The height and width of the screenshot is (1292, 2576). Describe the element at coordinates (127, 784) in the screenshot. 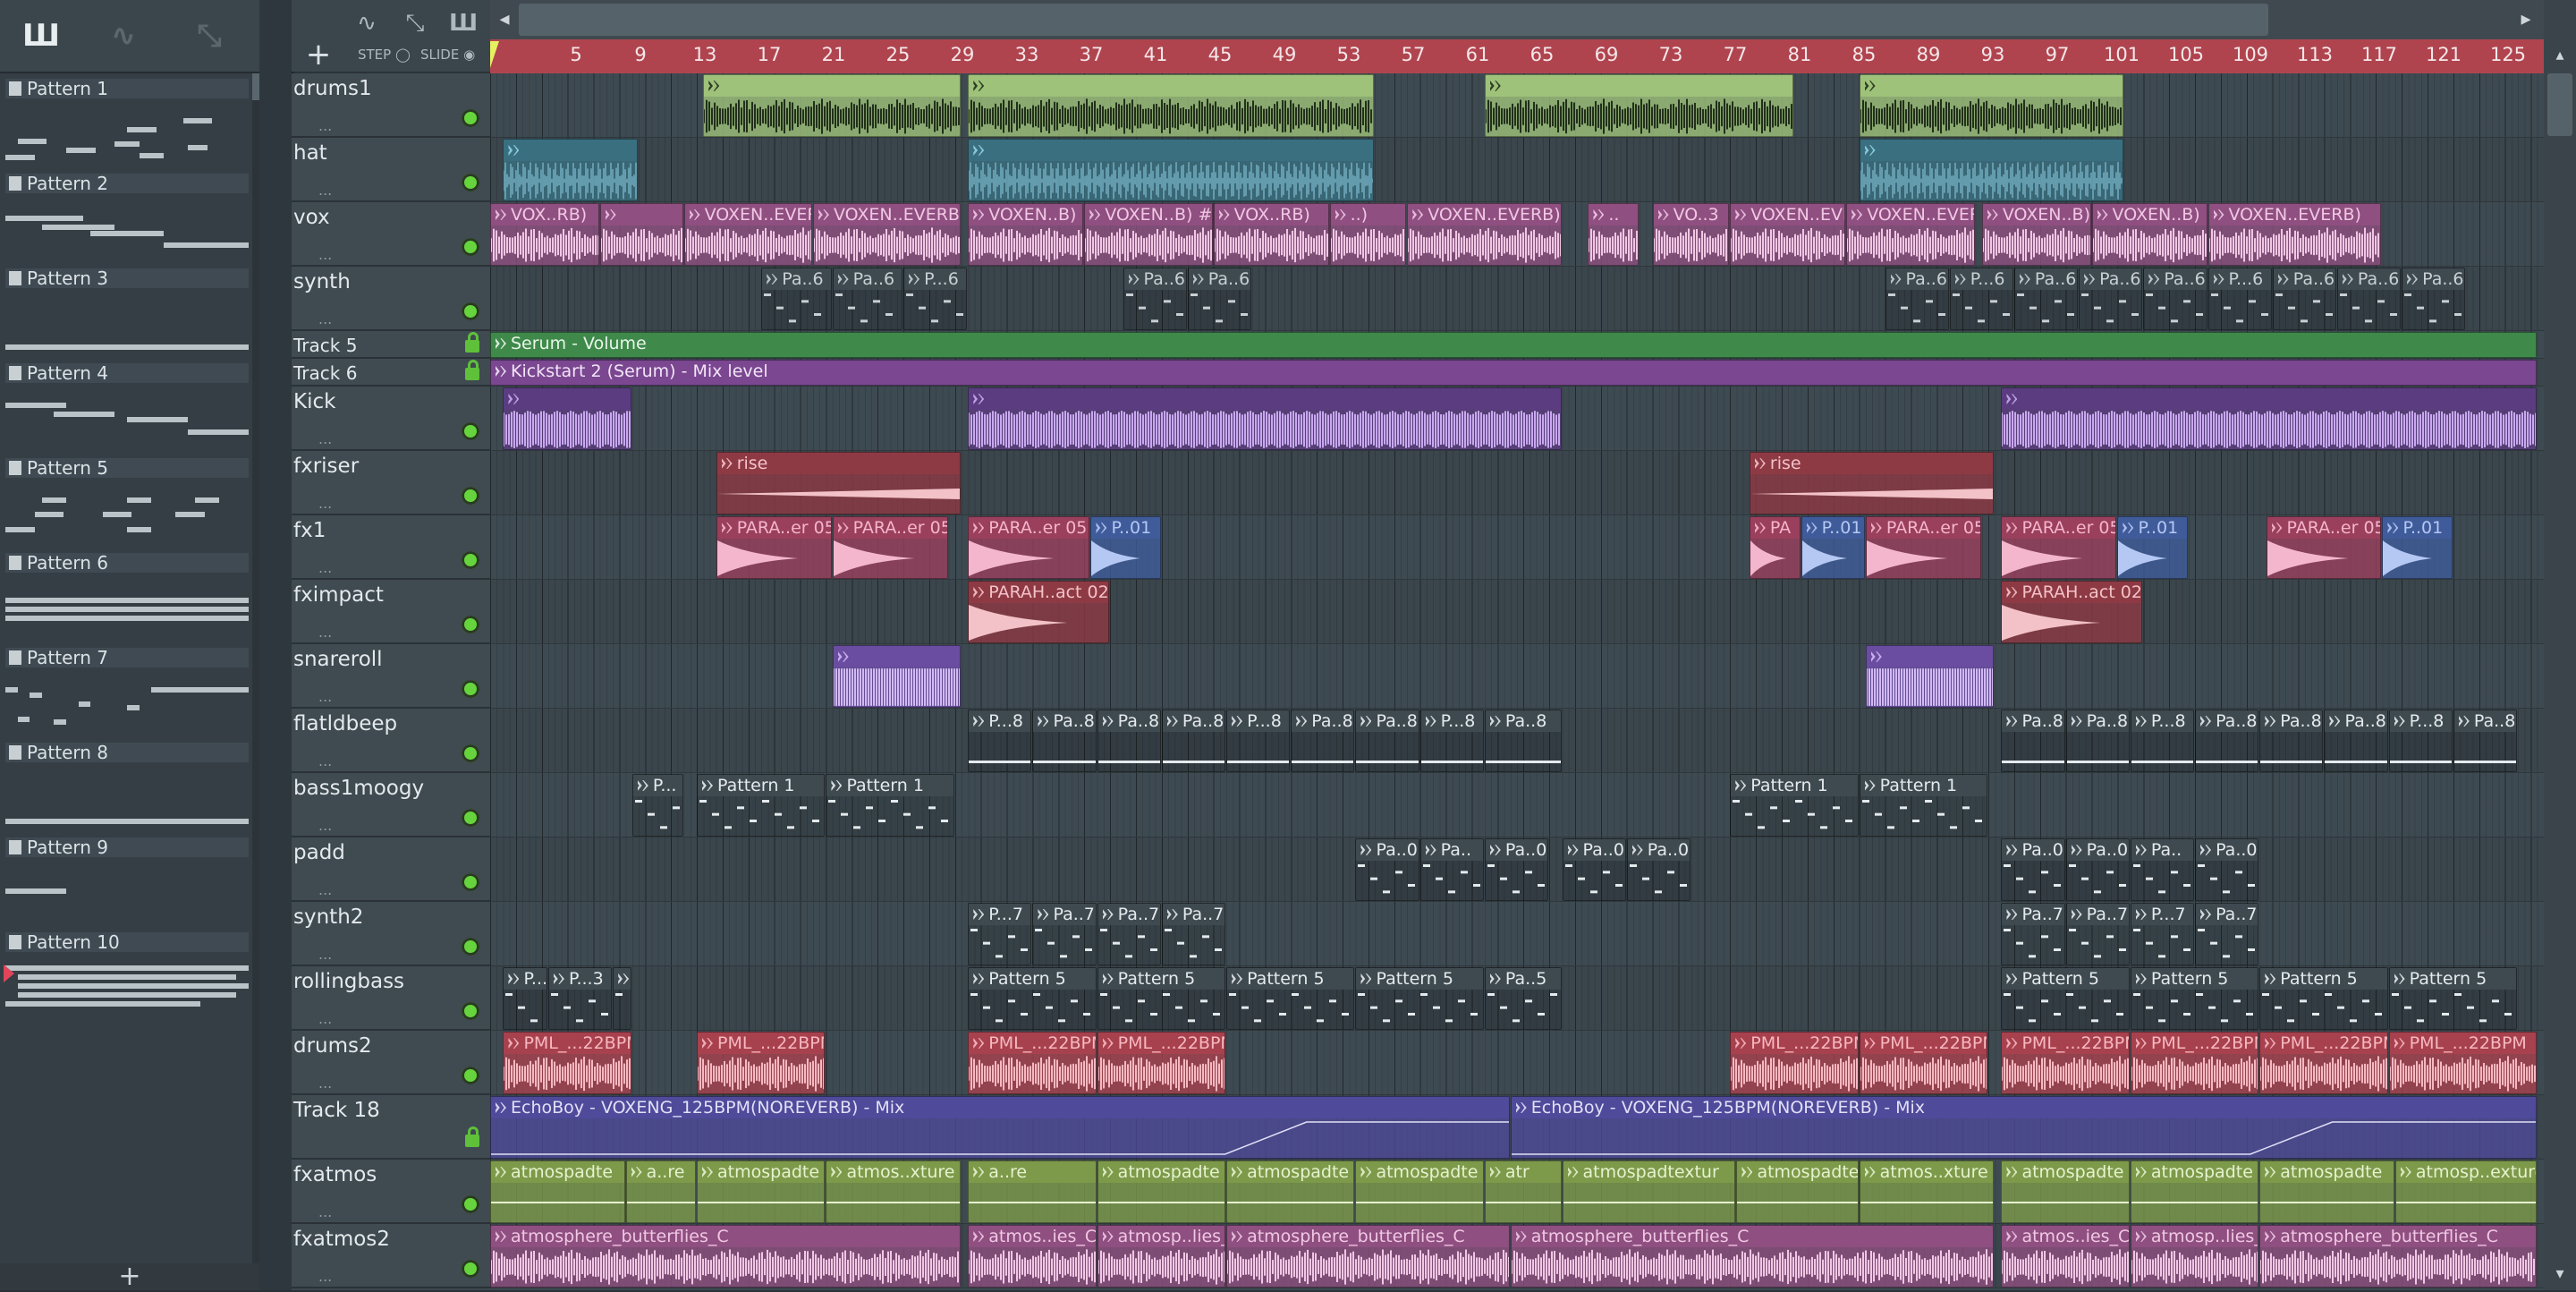

I see `pattern-item: Pattern 8` at that location.